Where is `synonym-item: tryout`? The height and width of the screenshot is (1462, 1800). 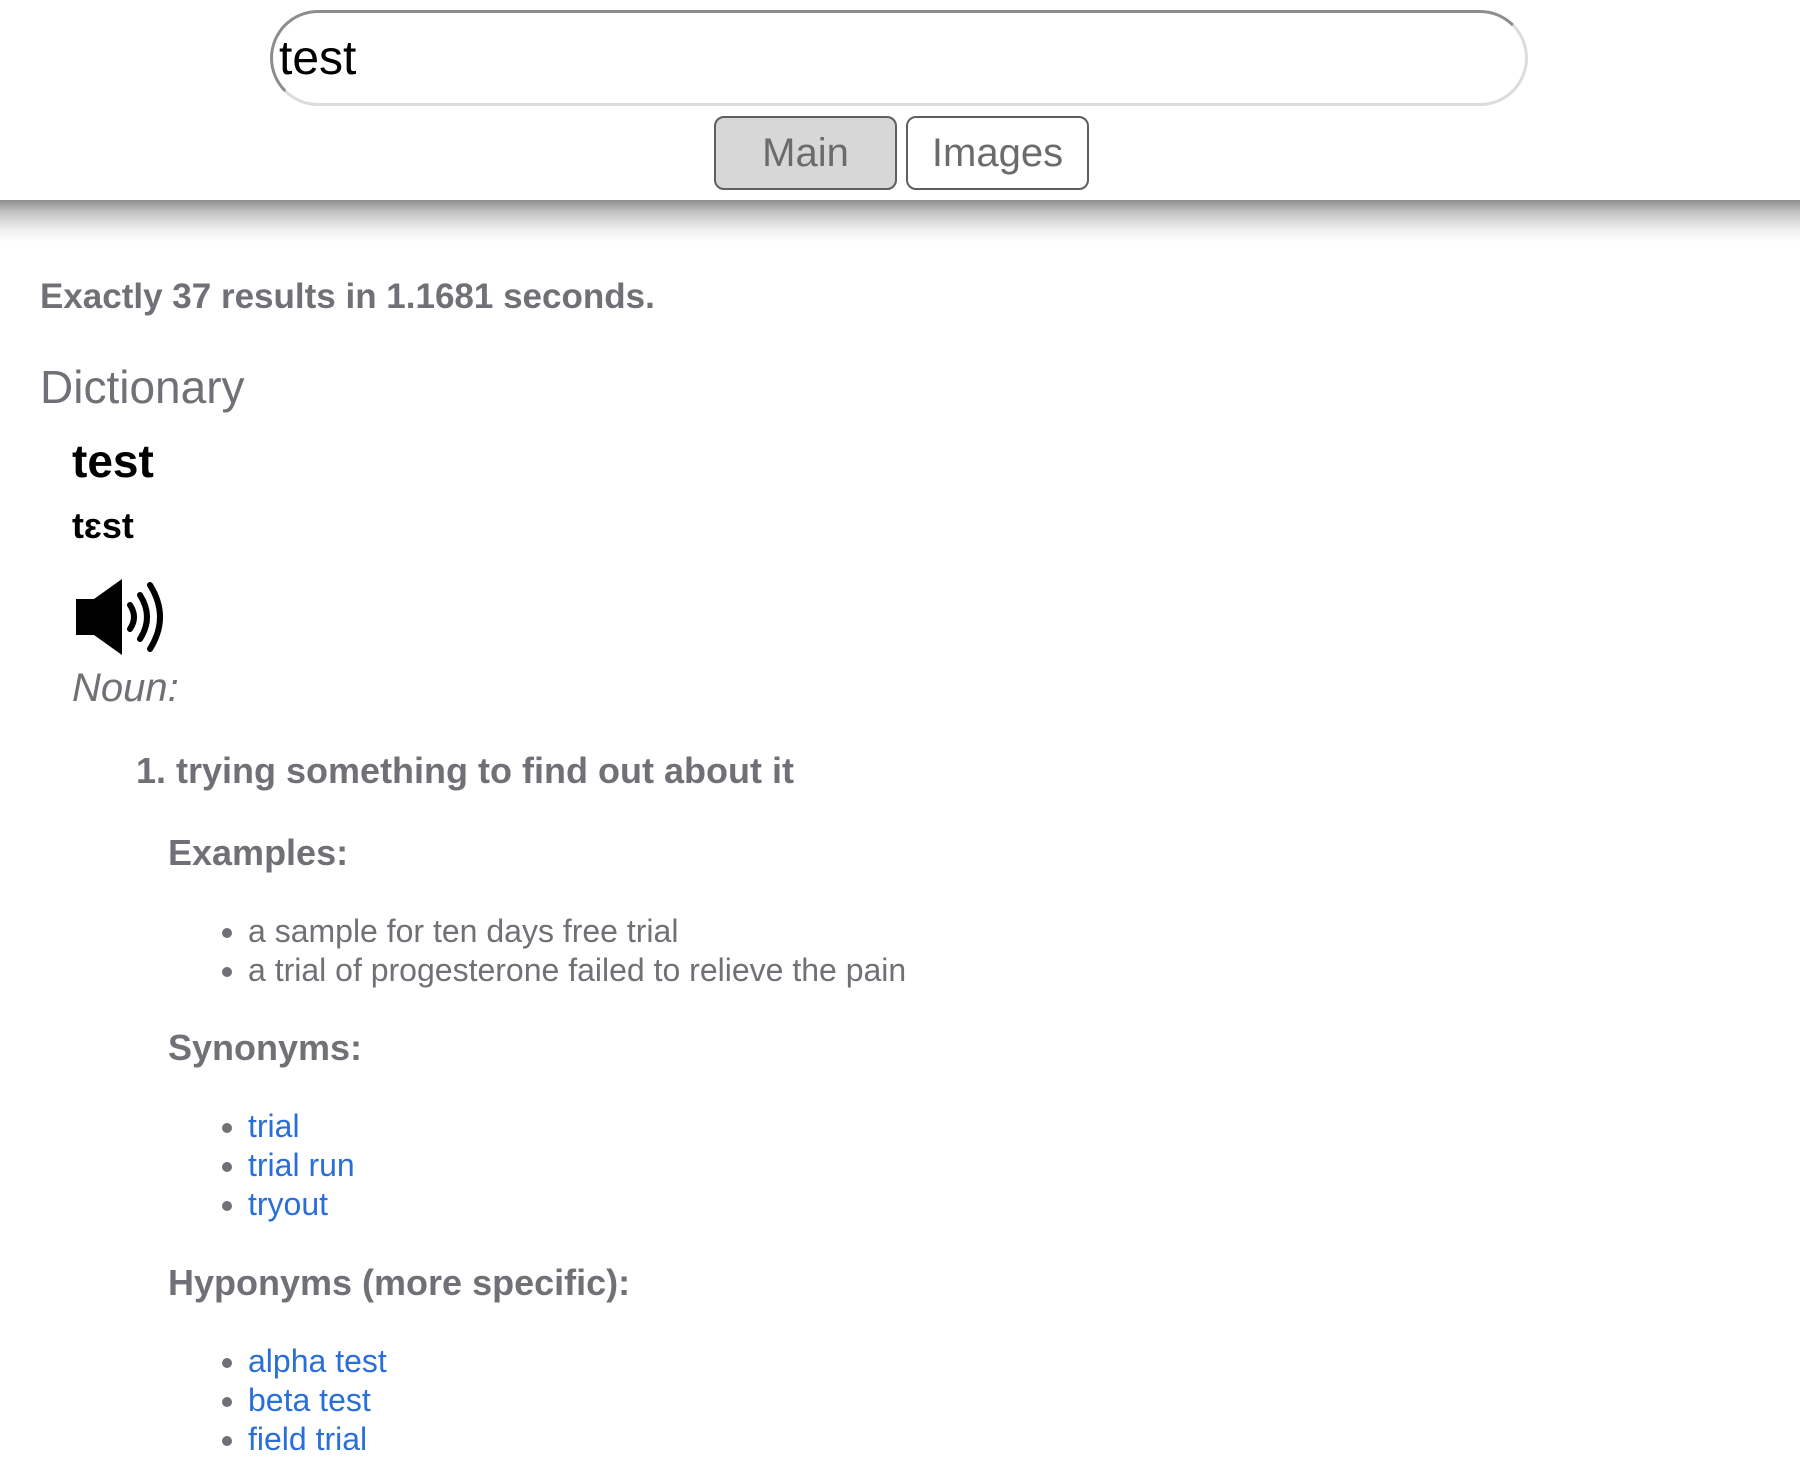
synonym-item: tryout is located at coordinates (301, 1204).